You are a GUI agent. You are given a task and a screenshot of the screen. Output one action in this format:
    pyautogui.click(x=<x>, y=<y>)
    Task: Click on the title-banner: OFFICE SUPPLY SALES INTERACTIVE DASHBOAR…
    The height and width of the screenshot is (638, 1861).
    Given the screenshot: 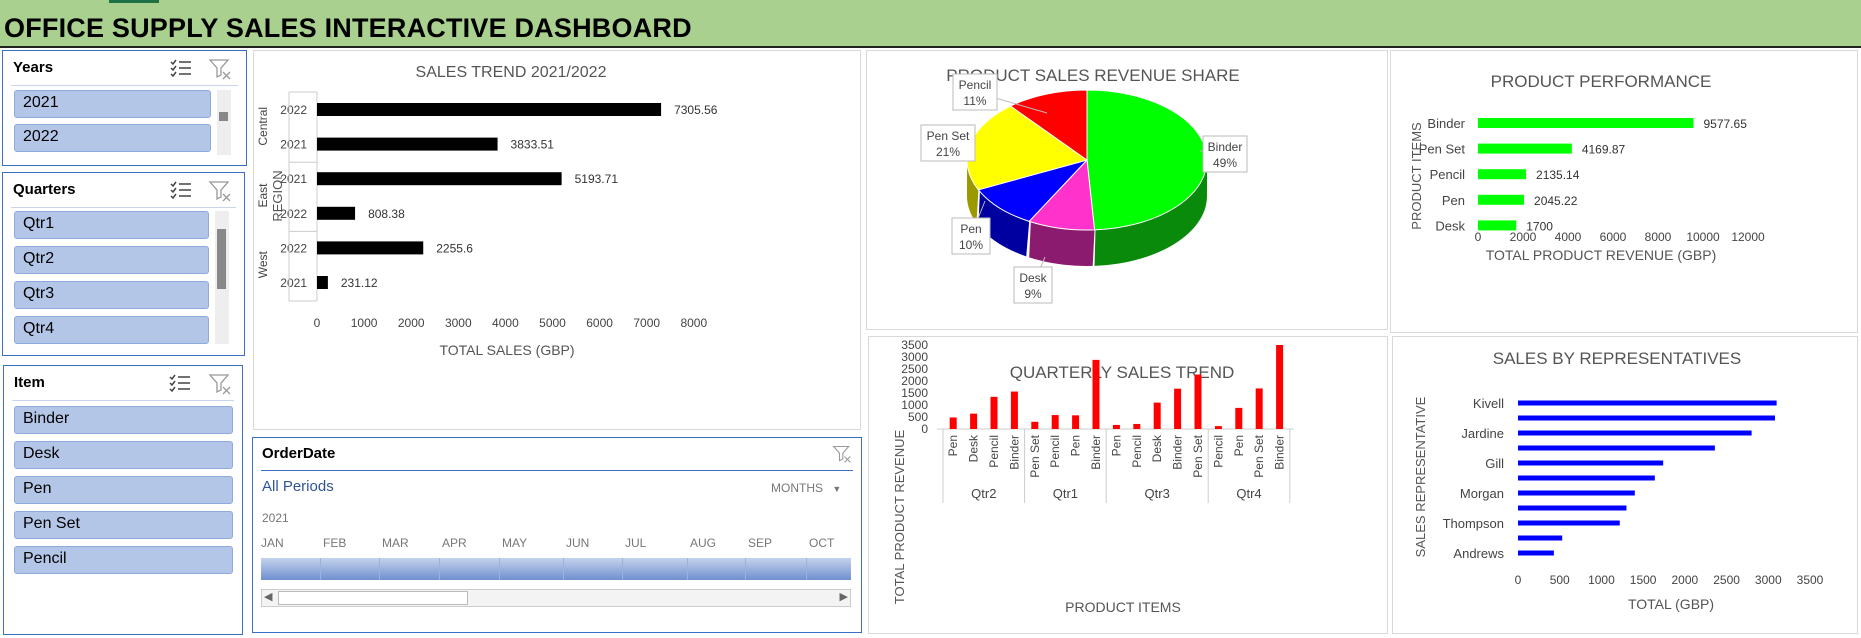 What is the action you would take?
    pyautogui.click(x=930, y=24)
    